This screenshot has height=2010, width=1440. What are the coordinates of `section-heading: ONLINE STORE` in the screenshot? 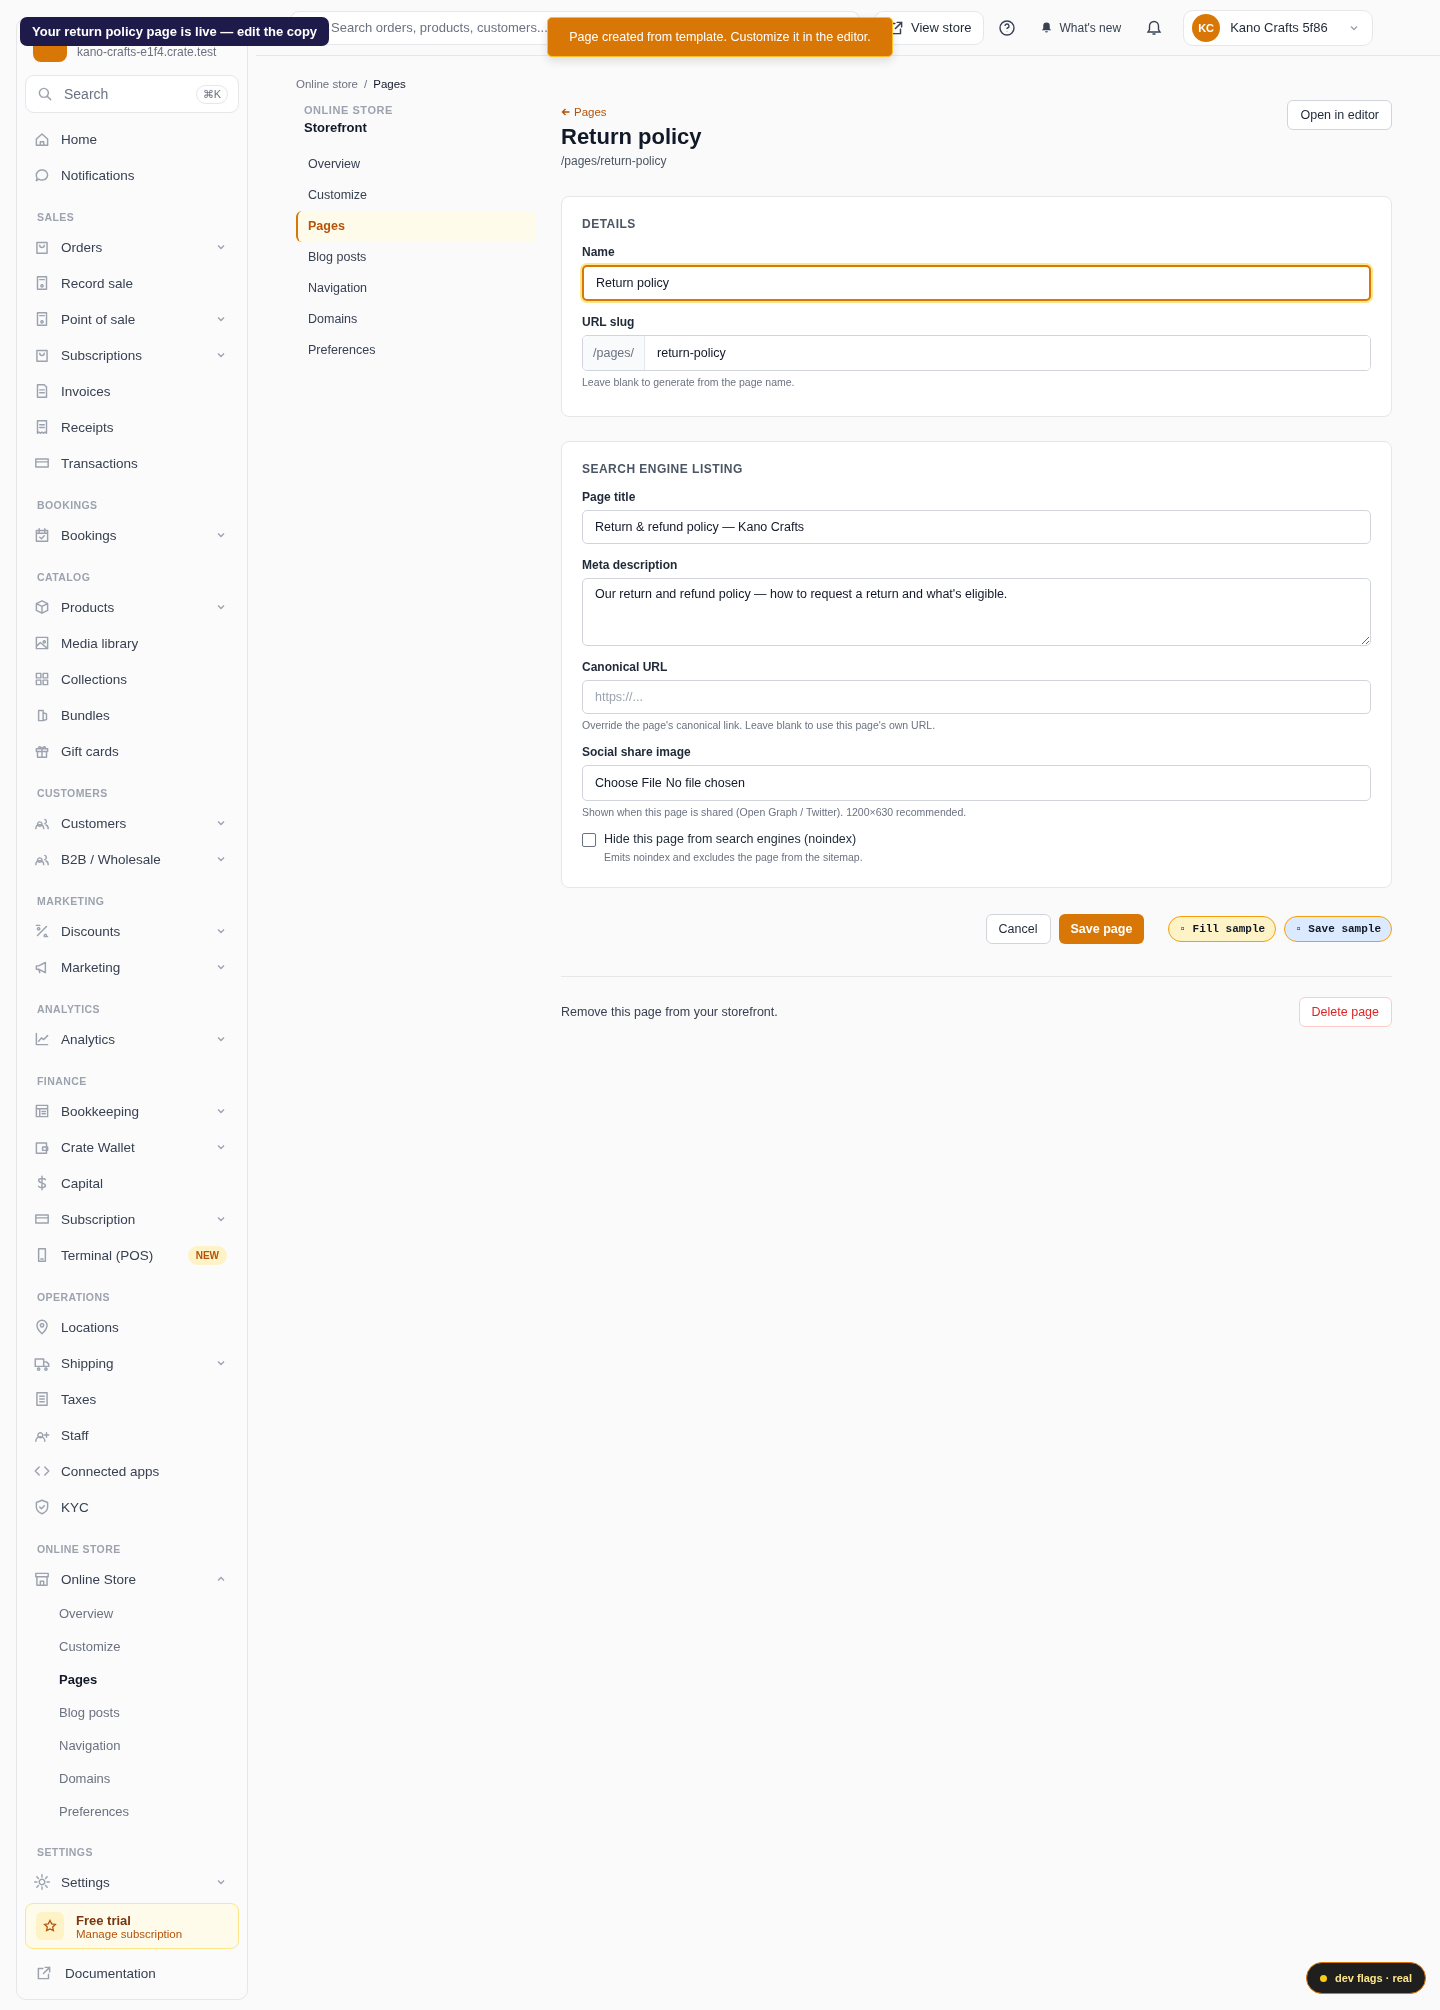 It's located at (79, 1549).